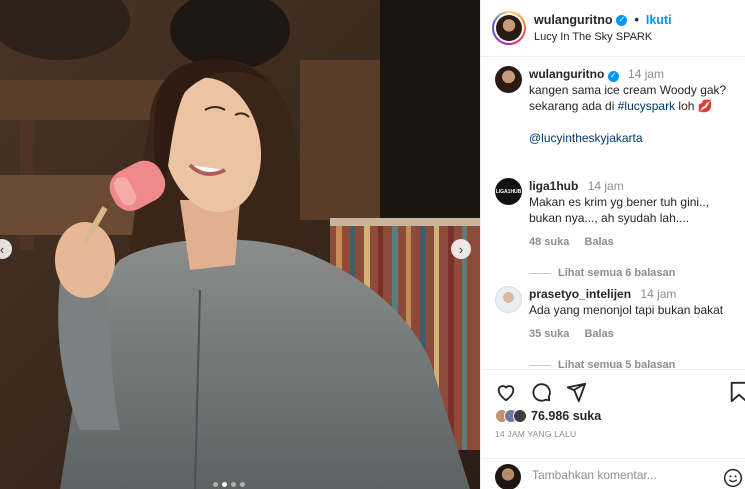  Describe the element at coordinates (646, 106) in the screenshot. I see `hashtag-link: #lucyspark` at that location.